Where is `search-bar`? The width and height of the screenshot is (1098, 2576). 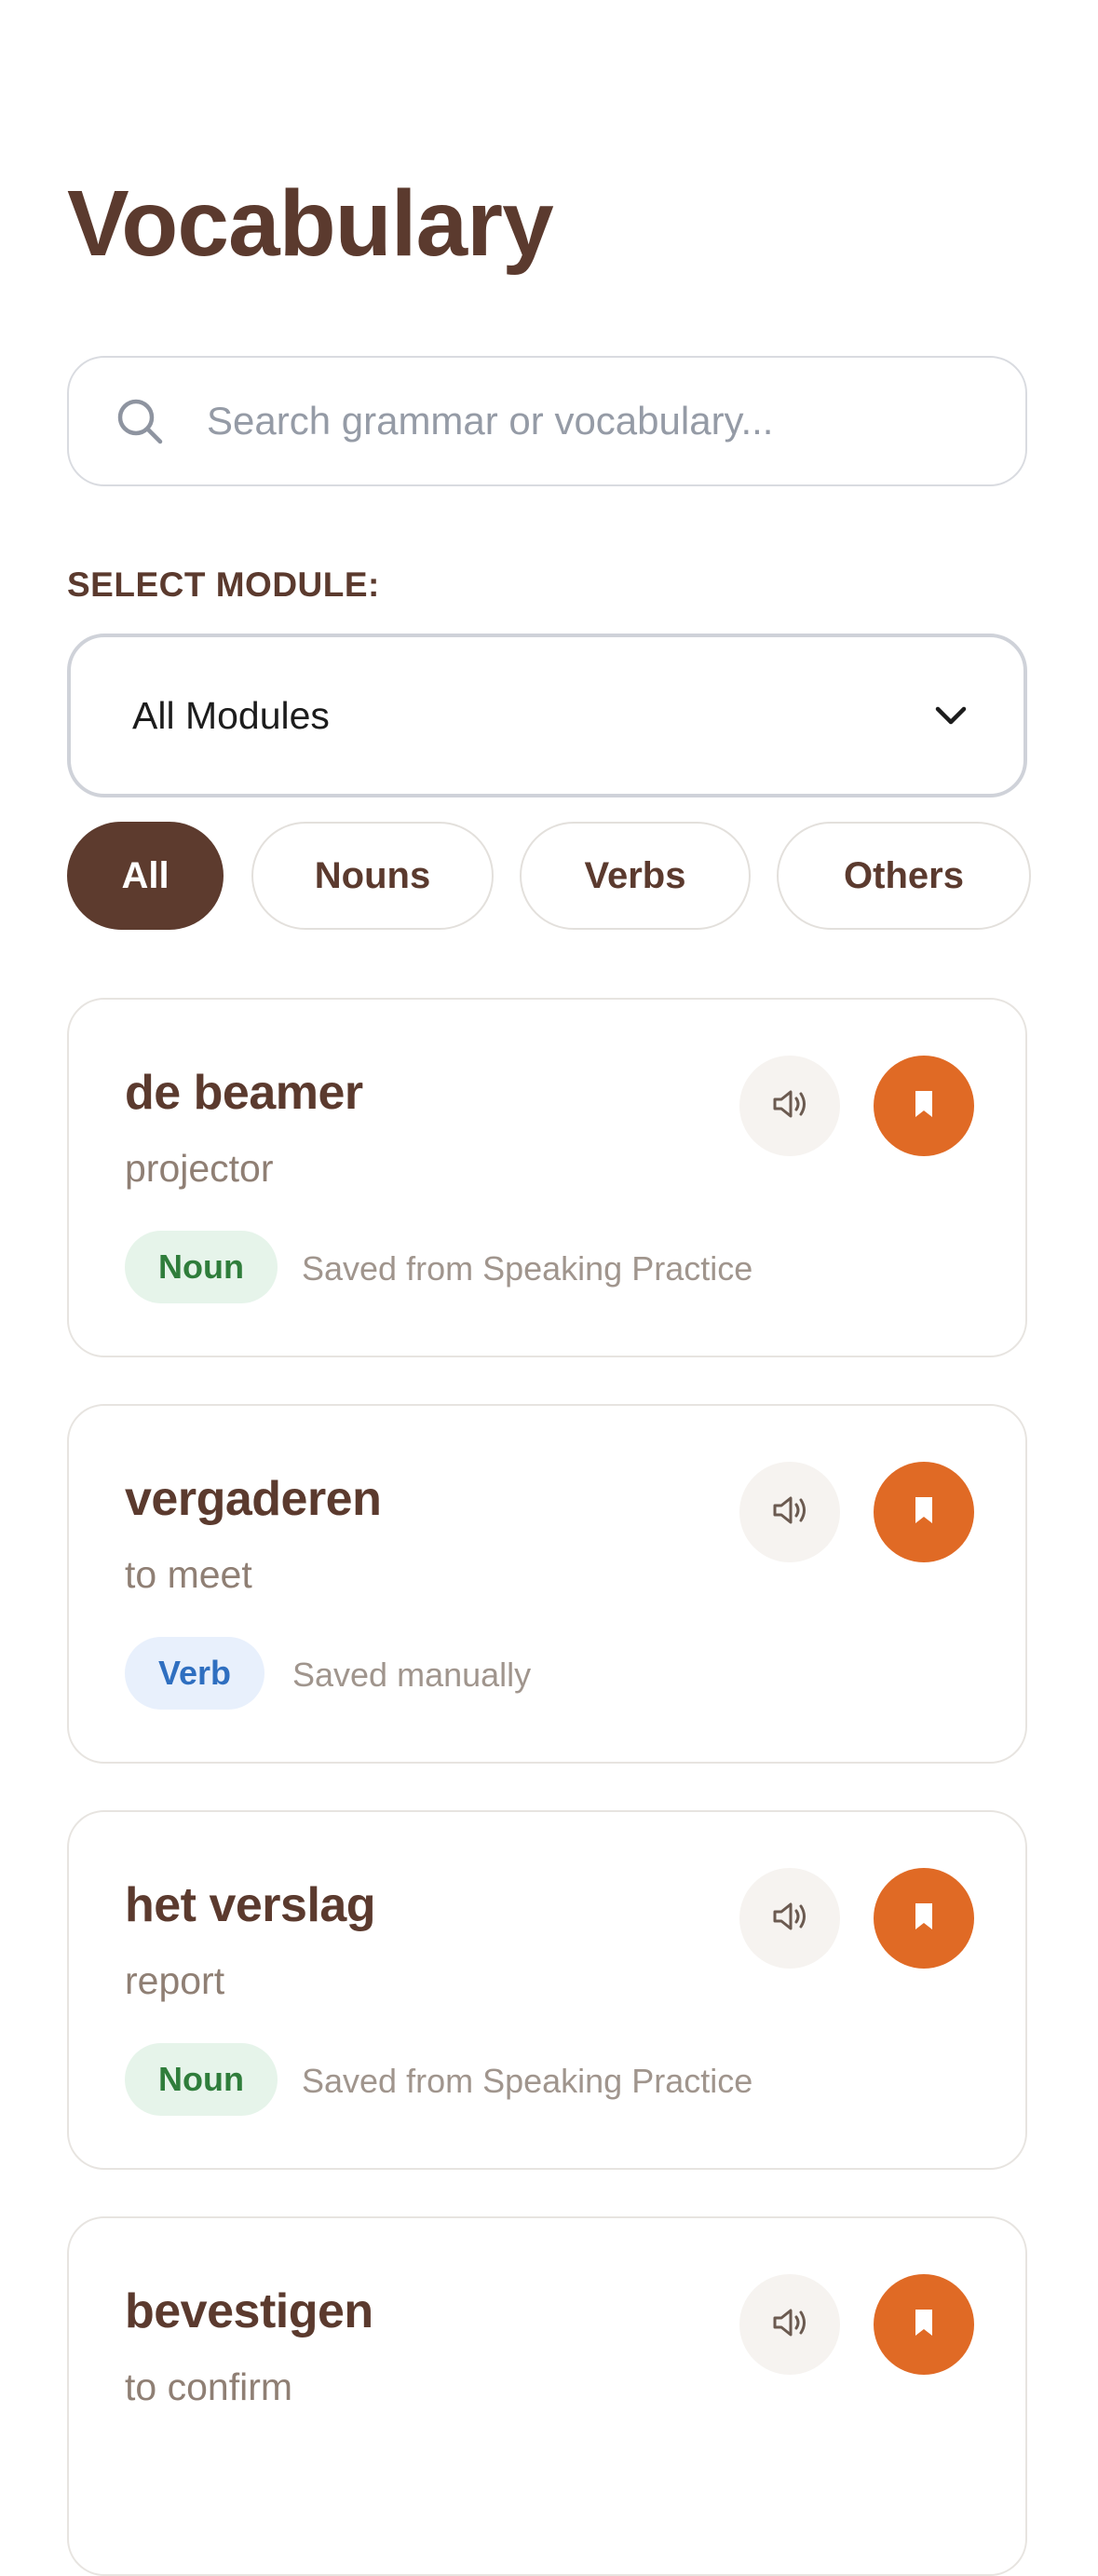 search-bar is located at coordinates (547, 421).